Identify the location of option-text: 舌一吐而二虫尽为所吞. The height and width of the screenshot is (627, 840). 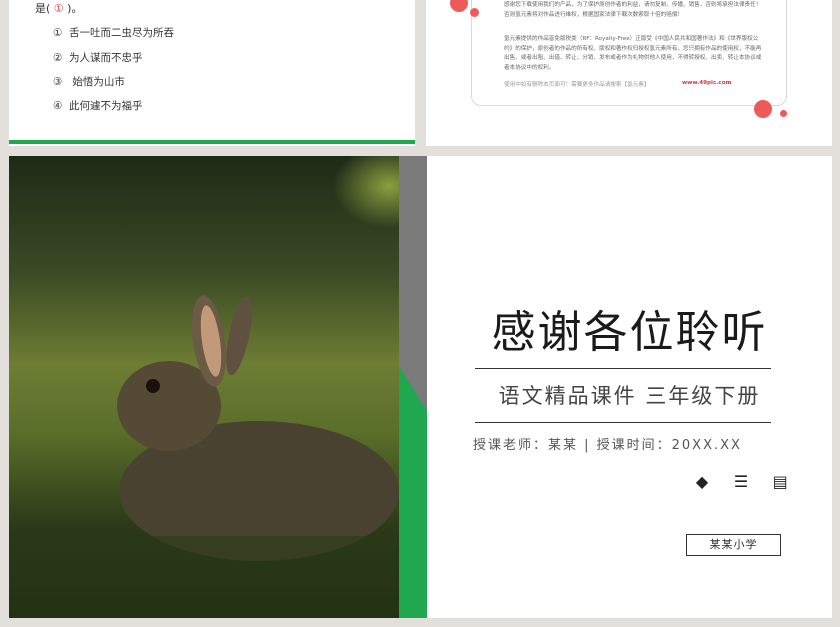
(121, 33).